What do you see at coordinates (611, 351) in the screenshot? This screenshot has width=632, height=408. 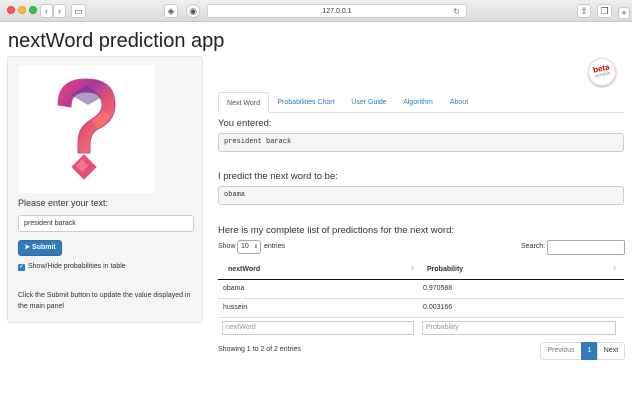 I see `next-page-button: Next` at bounding box center [611, 351].